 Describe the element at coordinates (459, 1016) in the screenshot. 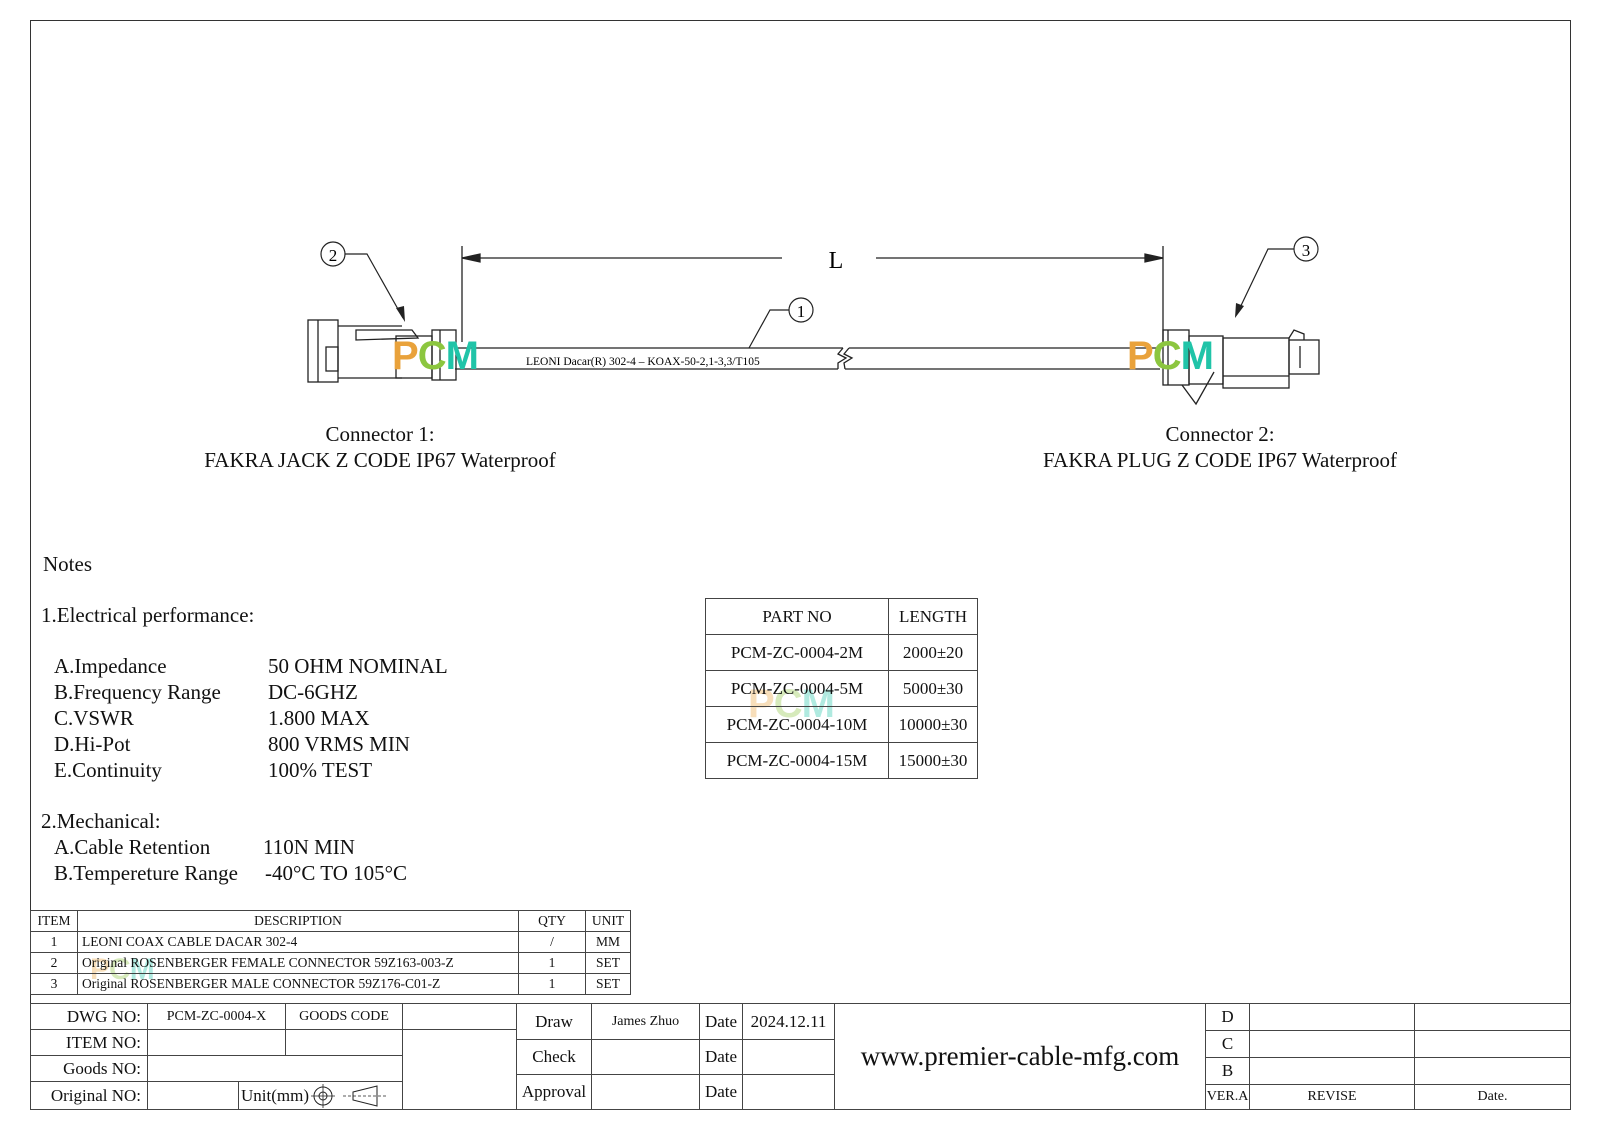

I see `goods-code-value` at that location.